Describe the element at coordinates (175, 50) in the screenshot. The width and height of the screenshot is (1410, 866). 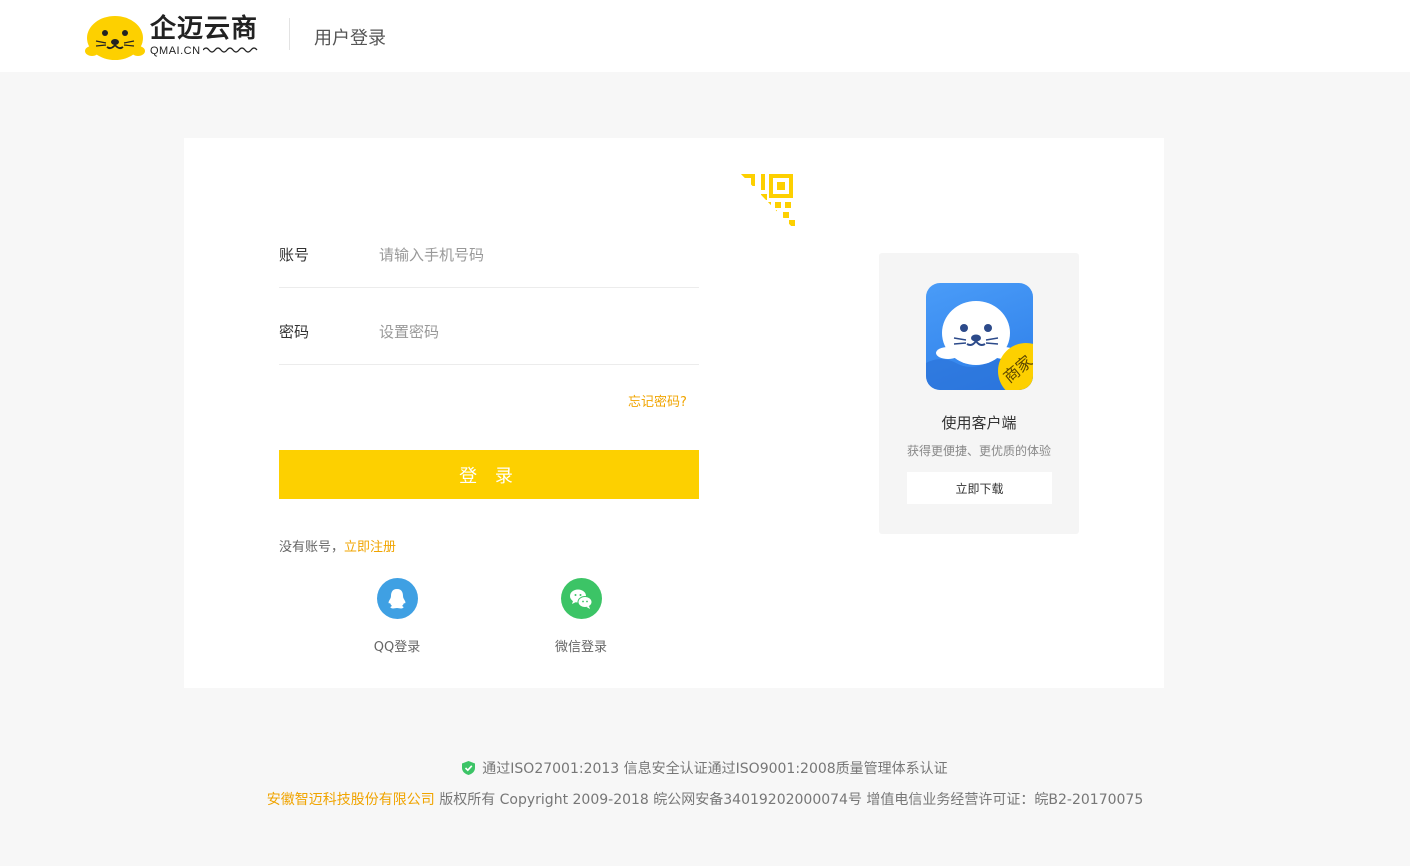
I see `logo-text-en: QMAI.CN` at that location.